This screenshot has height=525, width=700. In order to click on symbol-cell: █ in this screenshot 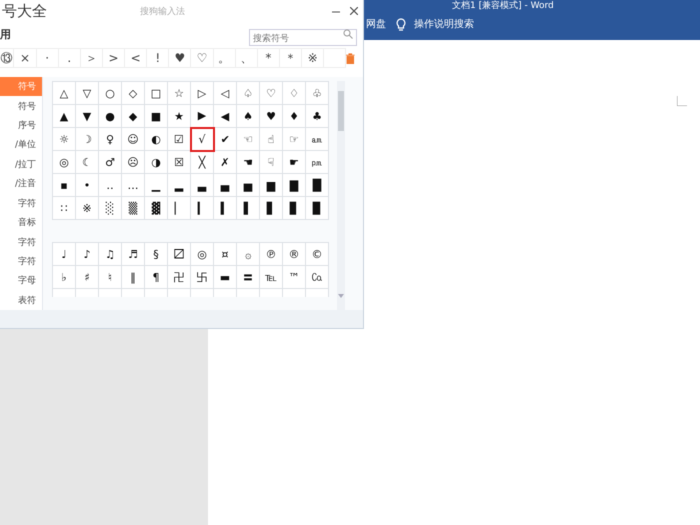, I will do `click(317, 185)`.